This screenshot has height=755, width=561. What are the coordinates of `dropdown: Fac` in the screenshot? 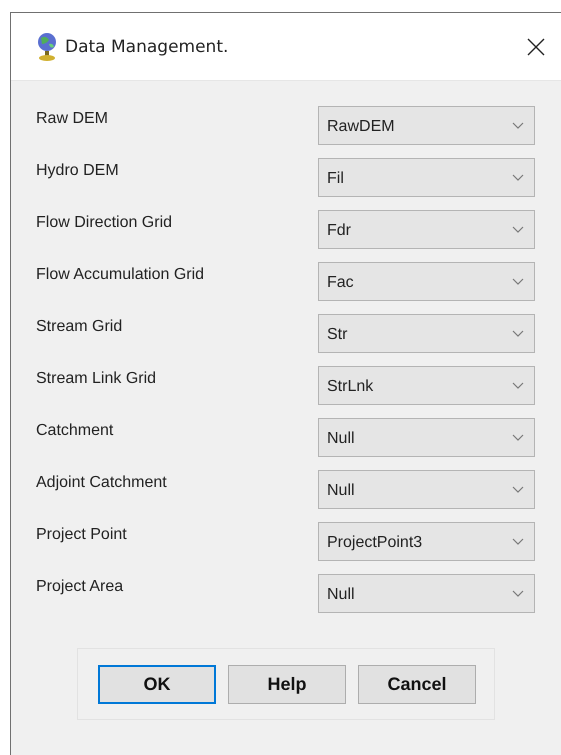 It's located at (426, 281).